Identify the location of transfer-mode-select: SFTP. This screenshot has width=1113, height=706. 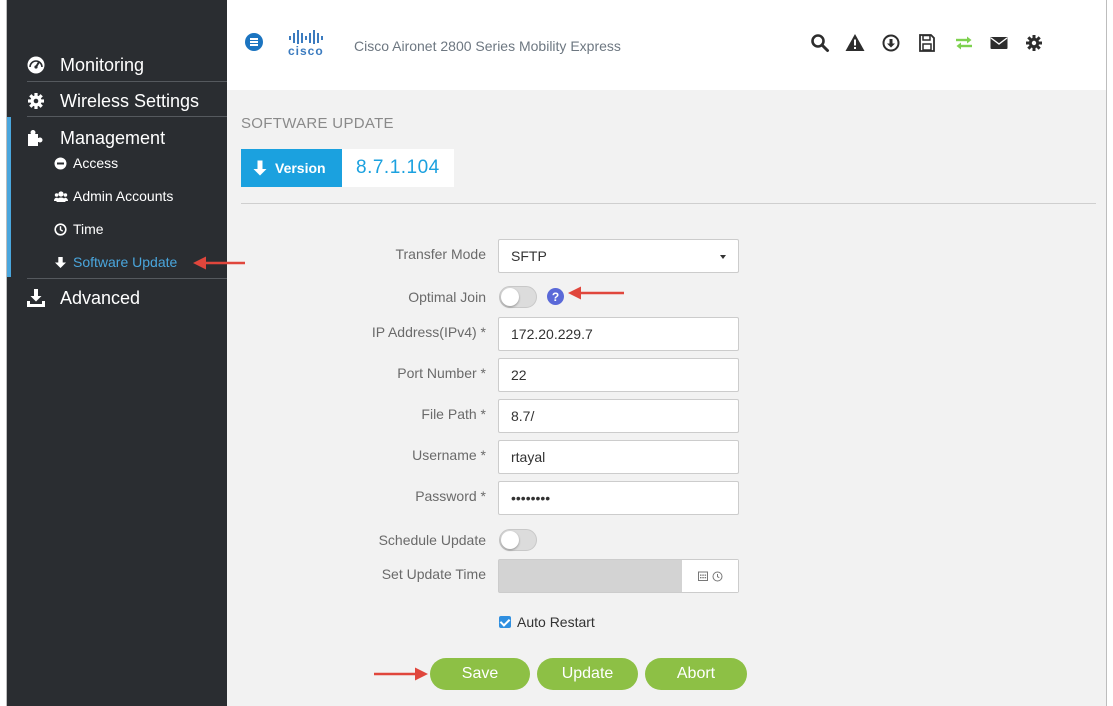
(618, 256).